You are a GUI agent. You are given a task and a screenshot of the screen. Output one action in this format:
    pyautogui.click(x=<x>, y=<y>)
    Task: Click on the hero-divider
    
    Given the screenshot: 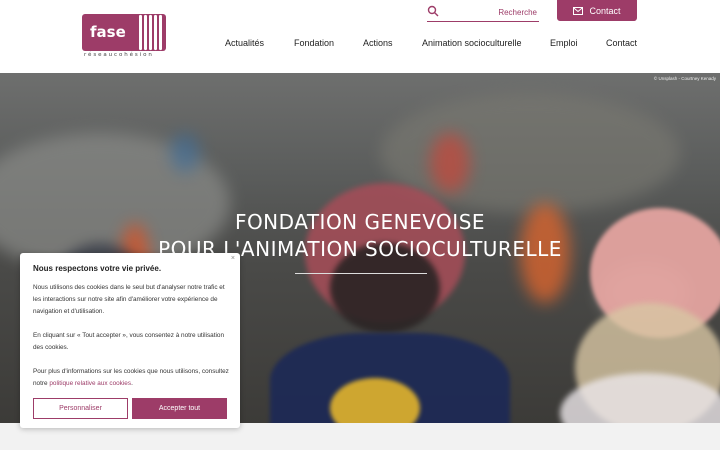 What is the action you would take?
    pyautogui.click(x=361, y=273)
    